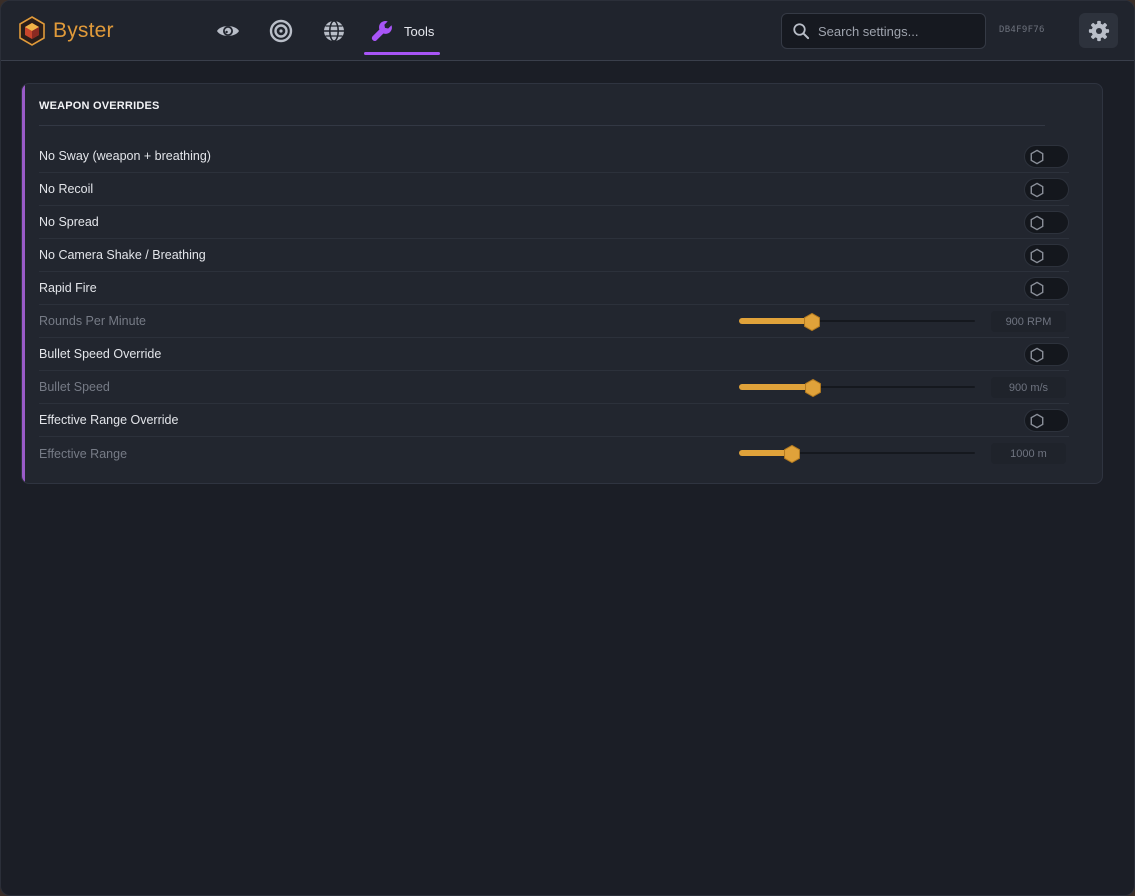 The image size is (1135, 896). I want to click on tab-world, so click(333, 31).